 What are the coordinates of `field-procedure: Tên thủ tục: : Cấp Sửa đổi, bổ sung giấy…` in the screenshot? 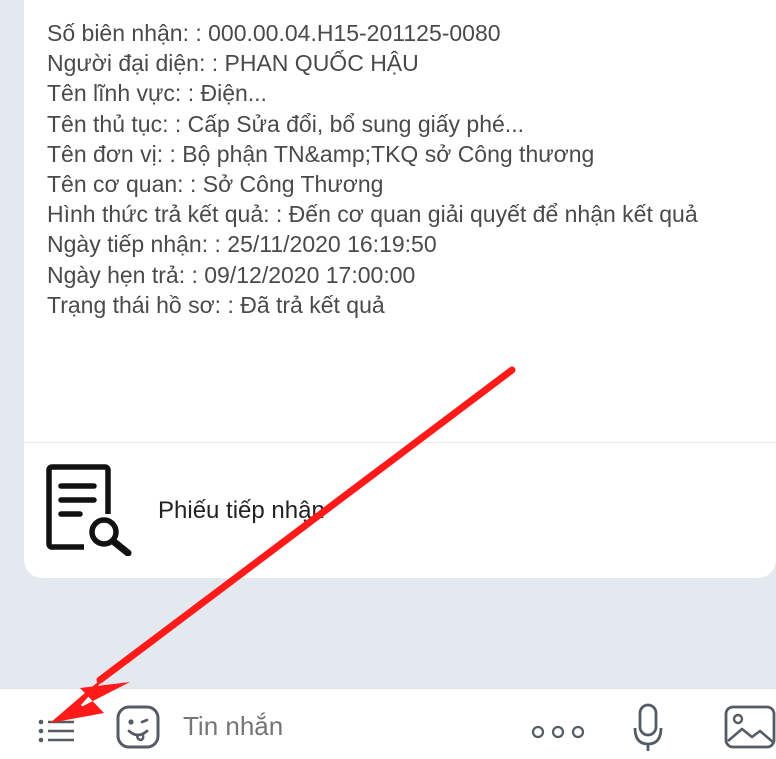 It's located at (285, 123).